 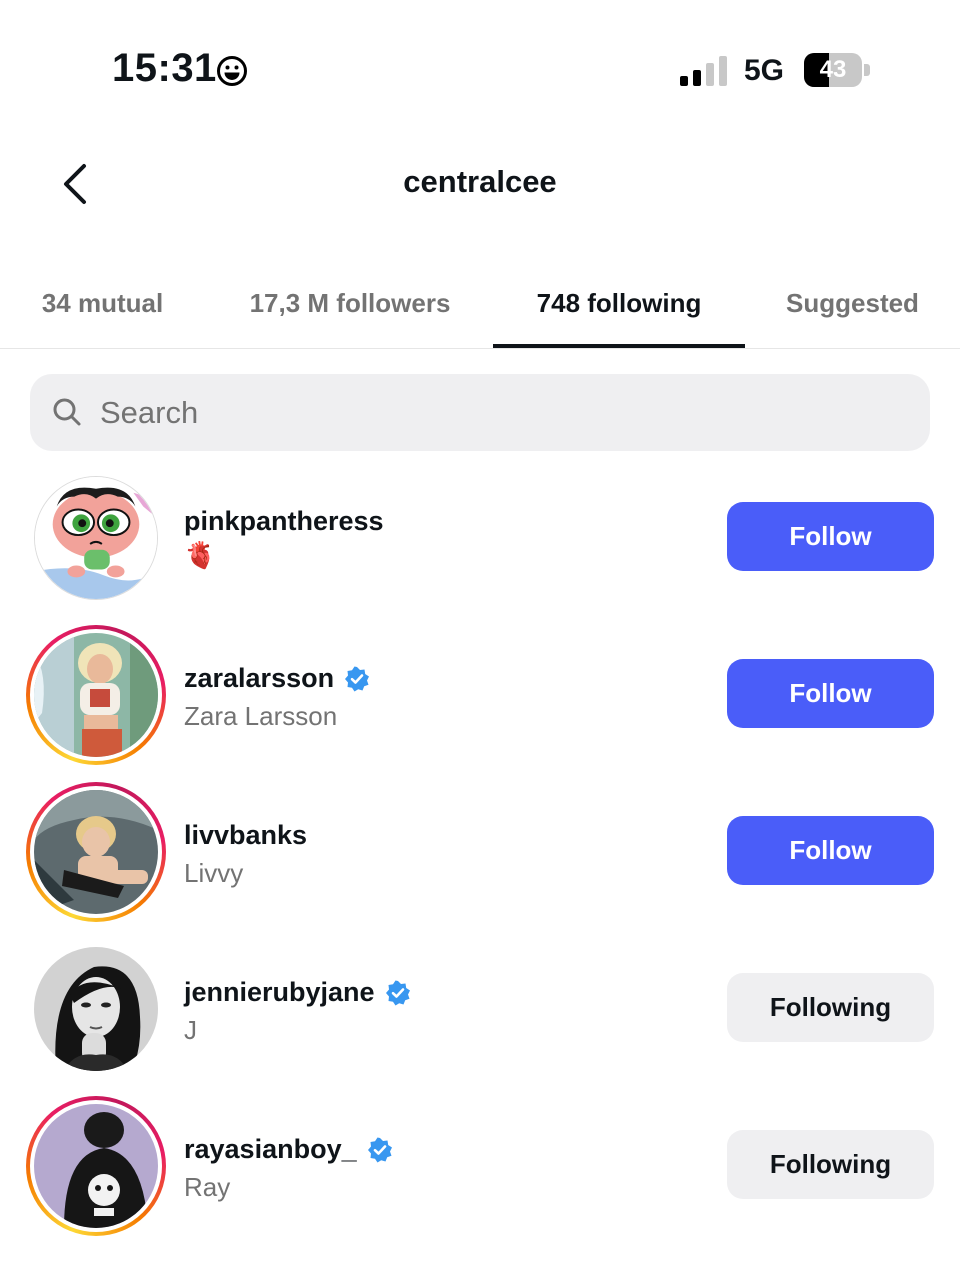 I want to click on tab-followers: 17,3 M followers, so click(x=350, y=303).